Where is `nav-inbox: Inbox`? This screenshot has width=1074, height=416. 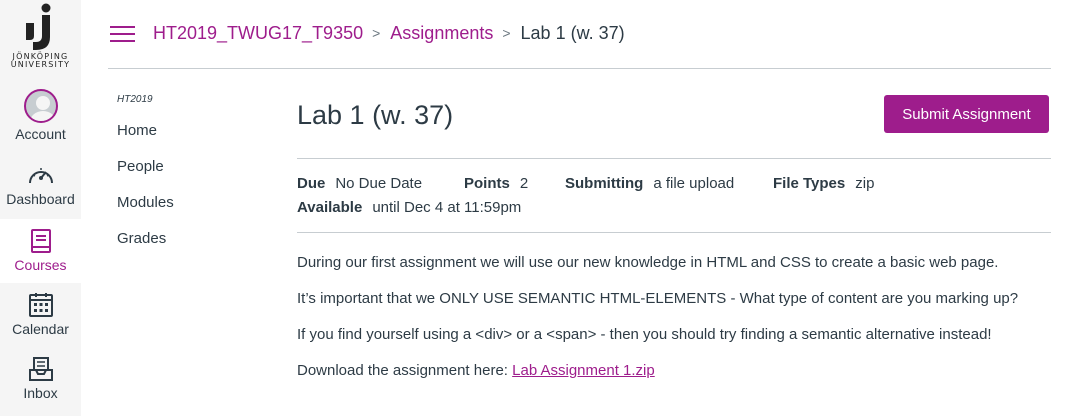 nav-inbox: Inbox is located at coordinates (40, 378).